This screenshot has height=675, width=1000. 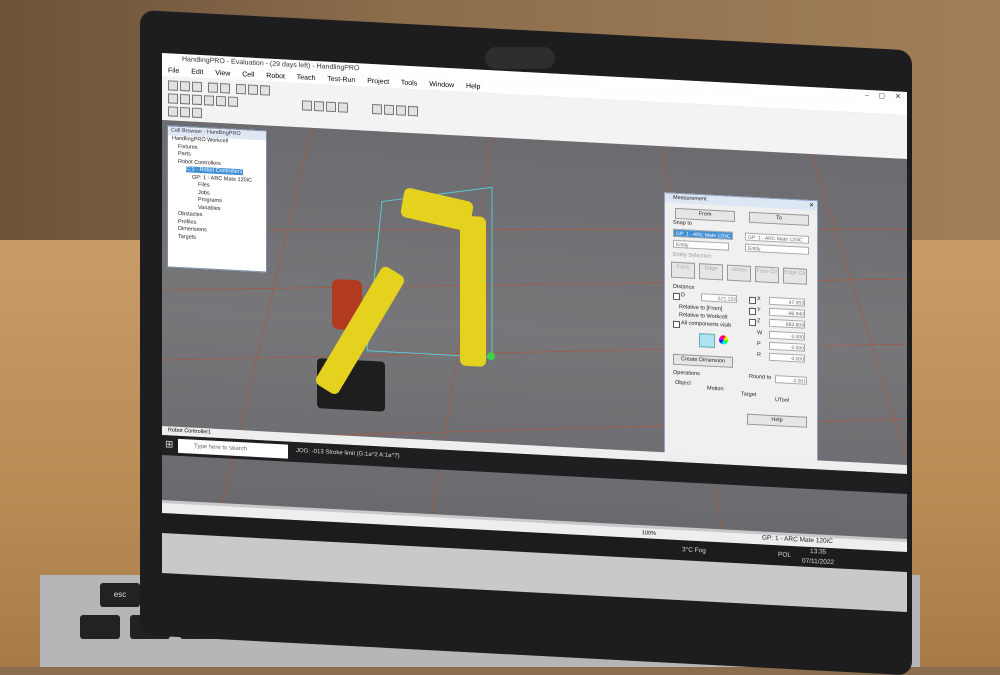 I want to click on w-value: 0.000, so click(x=787, y=335).